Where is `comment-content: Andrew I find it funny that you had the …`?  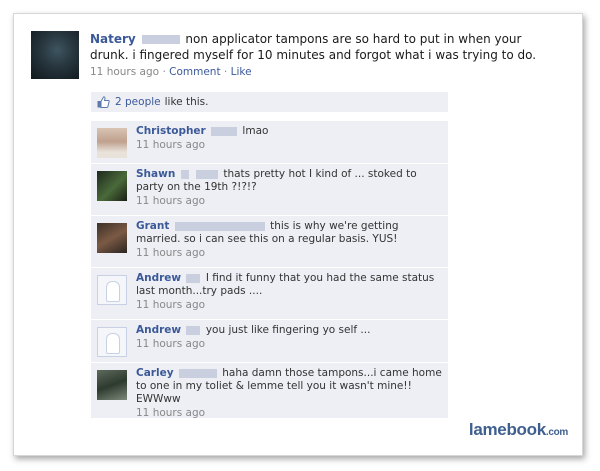
comment-content: Andrew I find it funny that you had the … is located at coordinates (289, 292).